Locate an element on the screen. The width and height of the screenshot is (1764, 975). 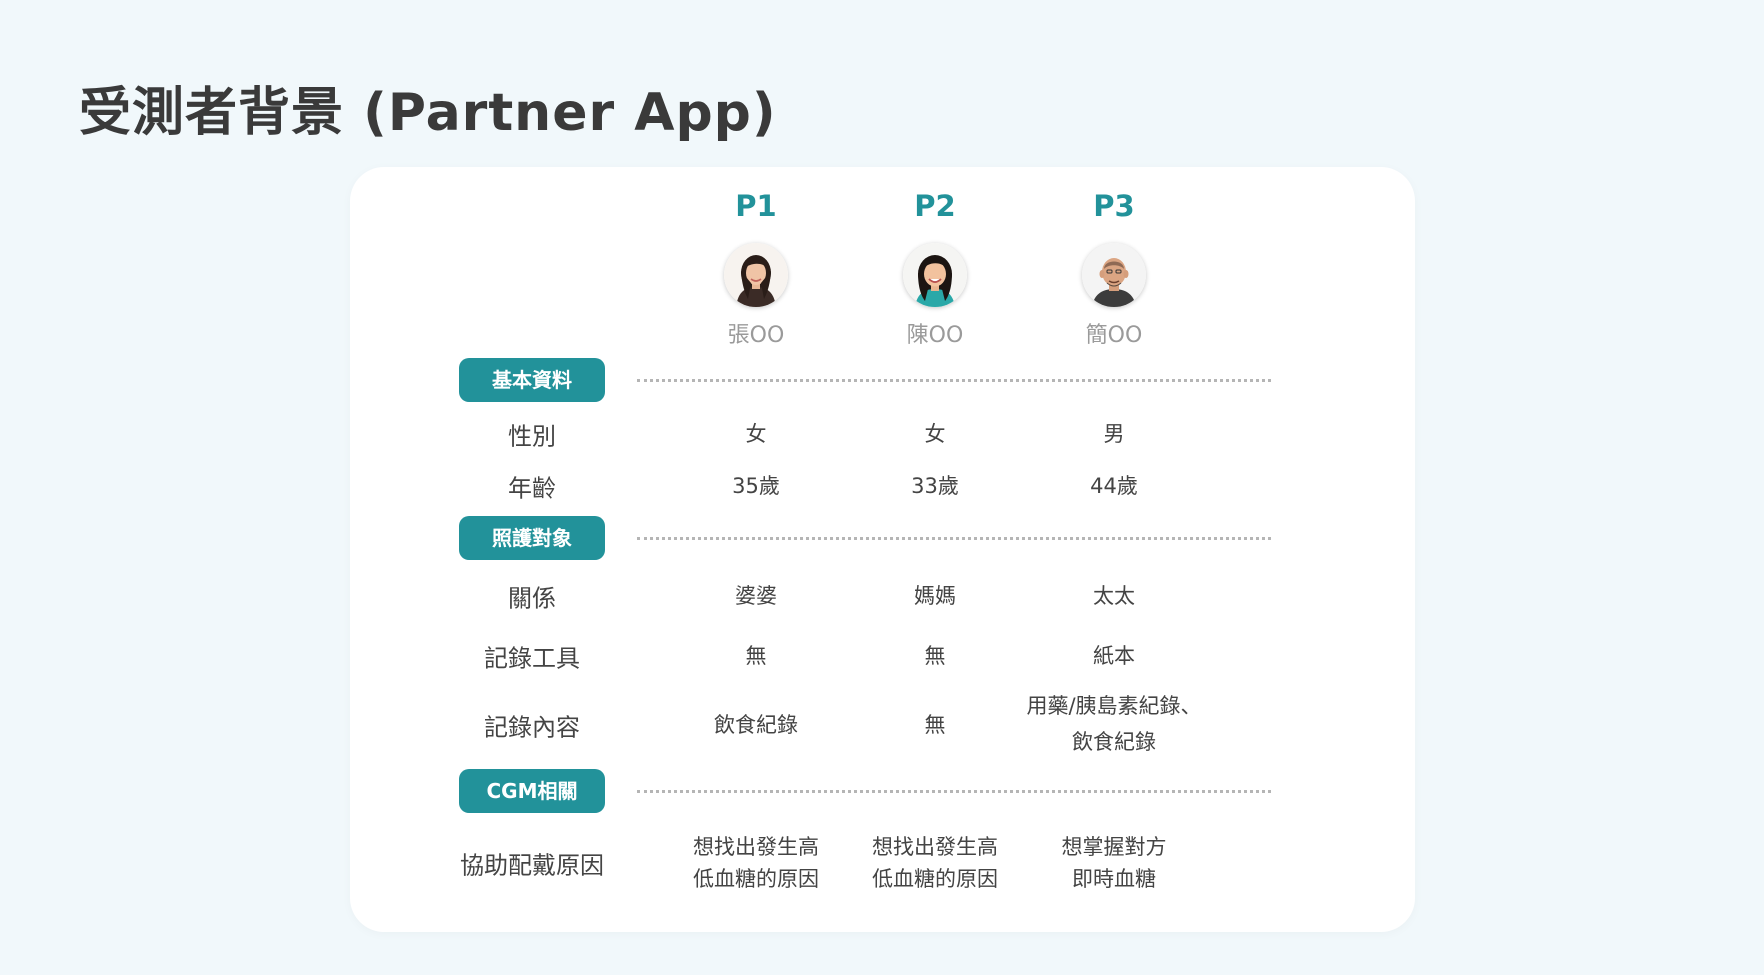
row-label-reason: 協助配戴原因 is located at coordinates (532, 865).